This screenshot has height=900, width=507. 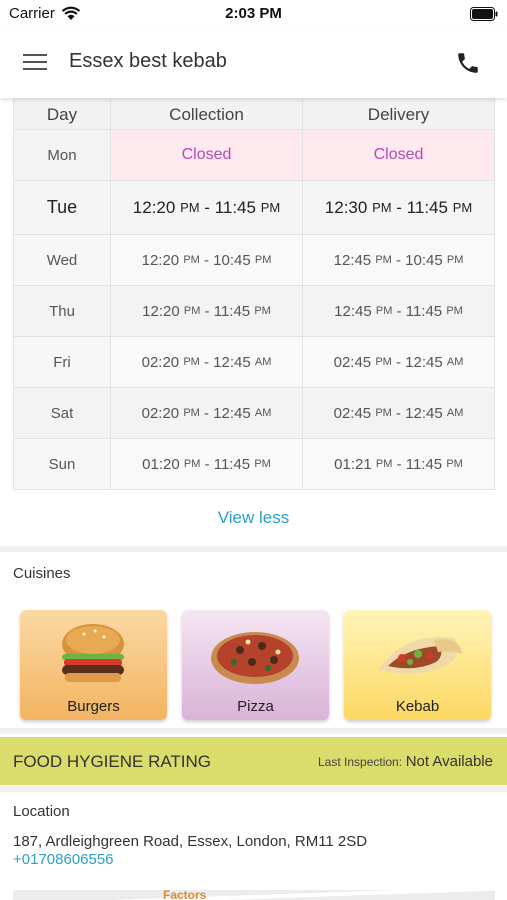 I want to click on delivery-cell: 12:45 PM - 11:45 PM, so click(x=398, y=311).